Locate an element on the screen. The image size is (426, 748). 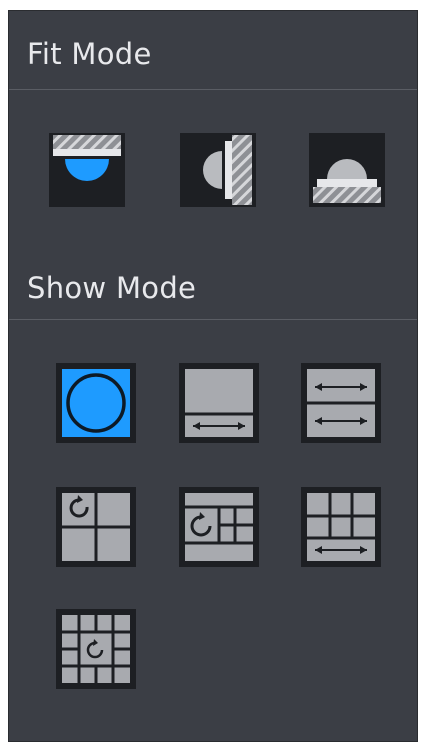
fisheye-circle-icon is located at coordinates (96, 403).